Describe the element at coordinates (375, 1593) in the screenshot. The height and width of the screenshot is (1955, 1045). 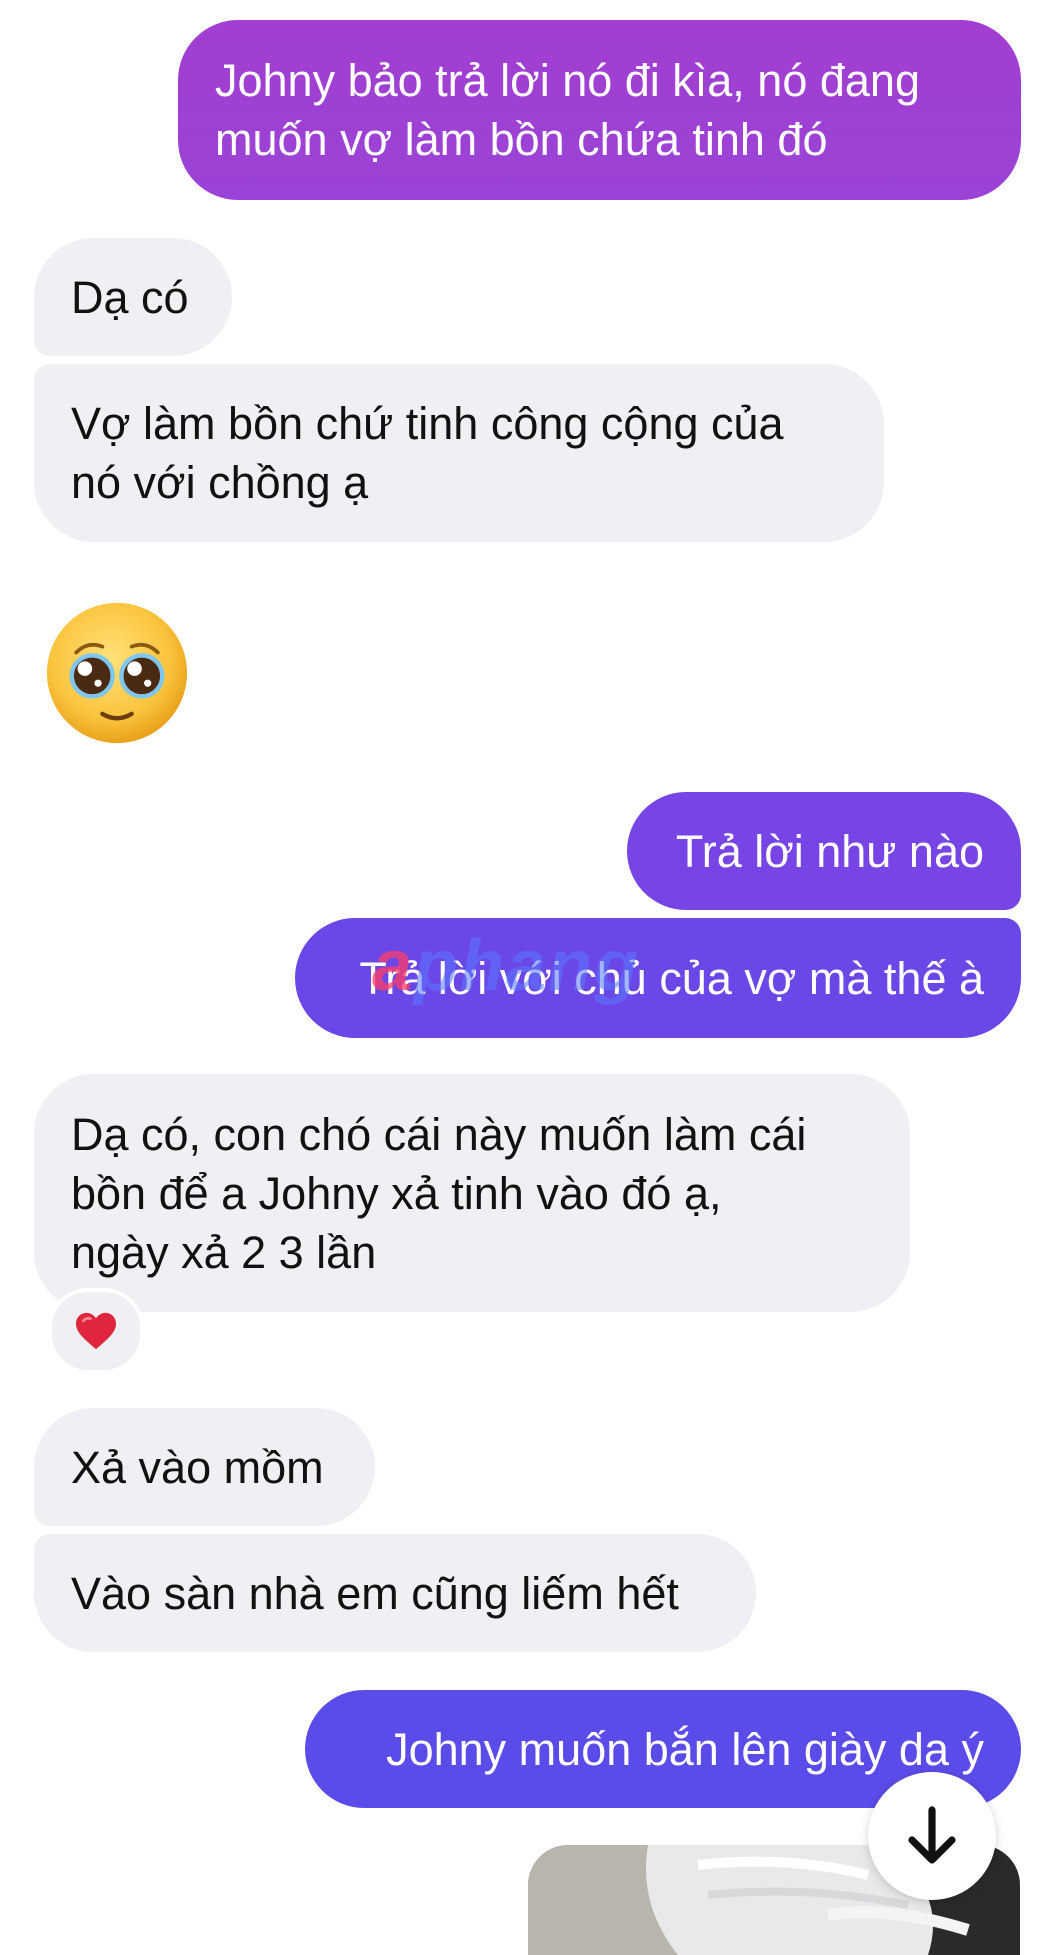
I see `message-text: Vào sàn nhà em cũng liếm hết` at that location.